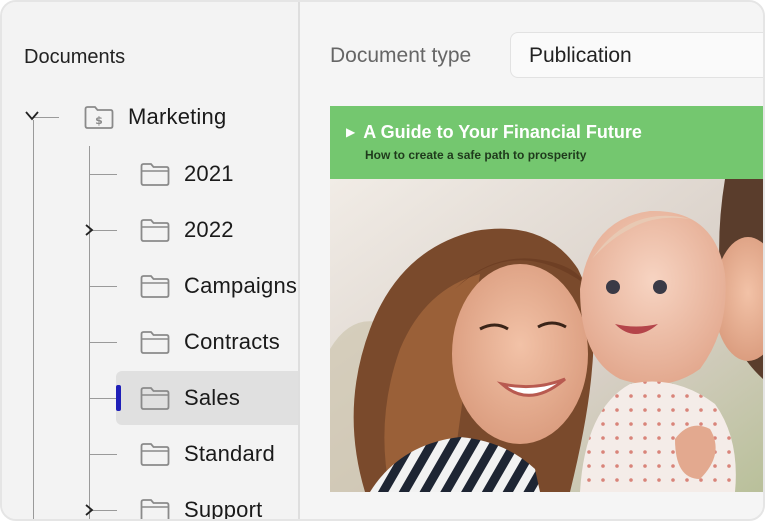  I want to click on tree-item-label: Marketing, so click(177, 116).